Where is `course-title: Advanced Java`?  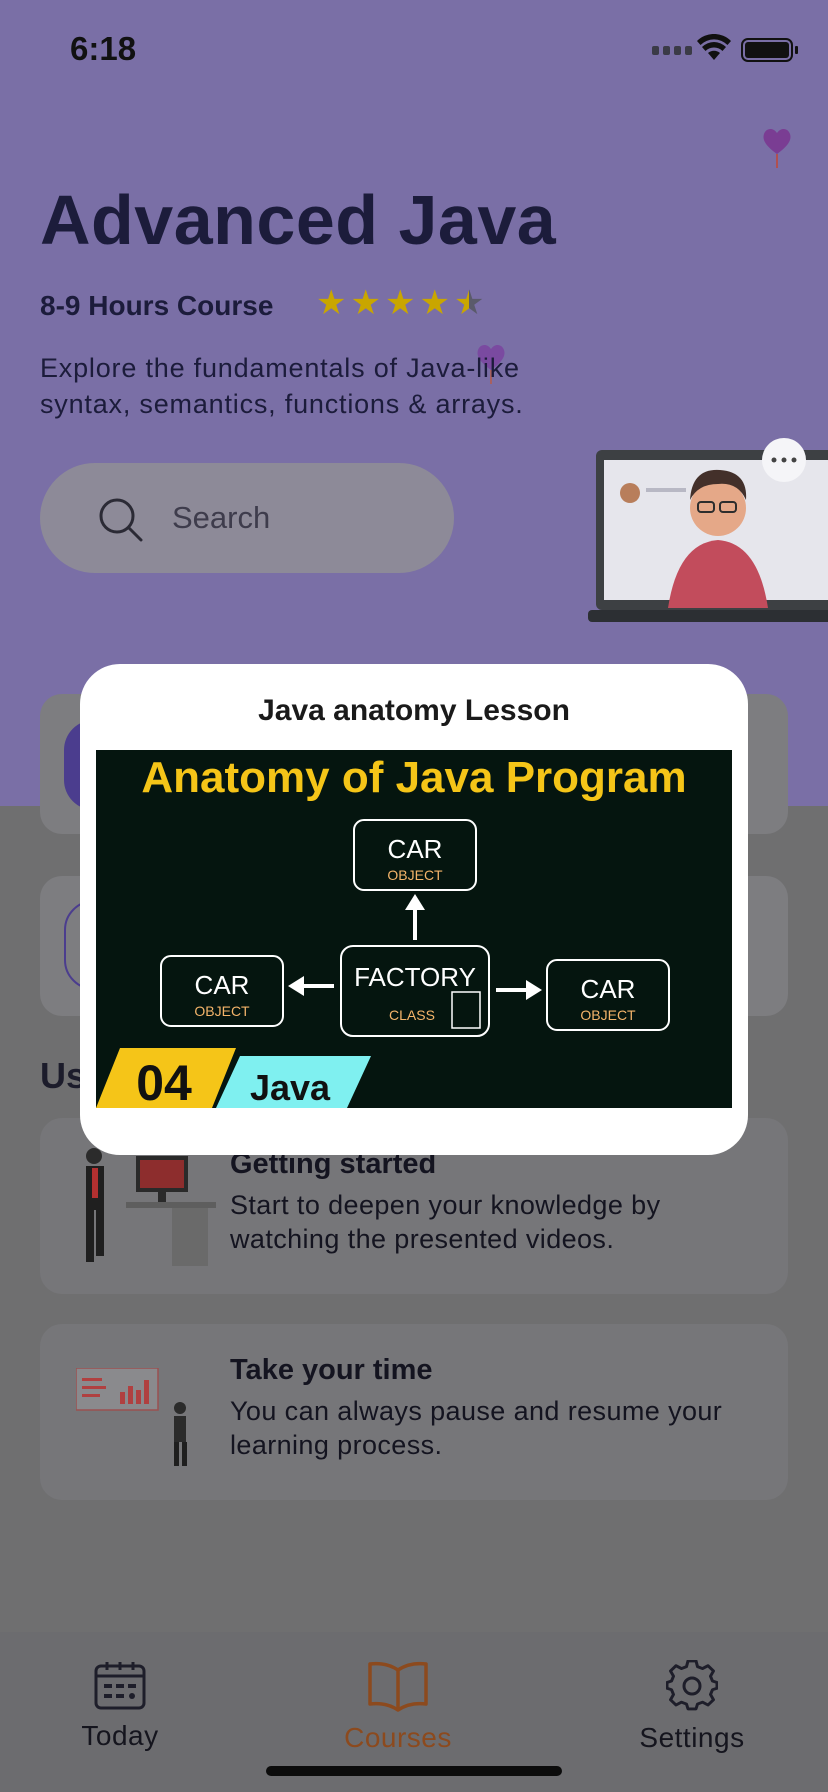 course-title: Advanced Java is located at coordinates (298, 220).